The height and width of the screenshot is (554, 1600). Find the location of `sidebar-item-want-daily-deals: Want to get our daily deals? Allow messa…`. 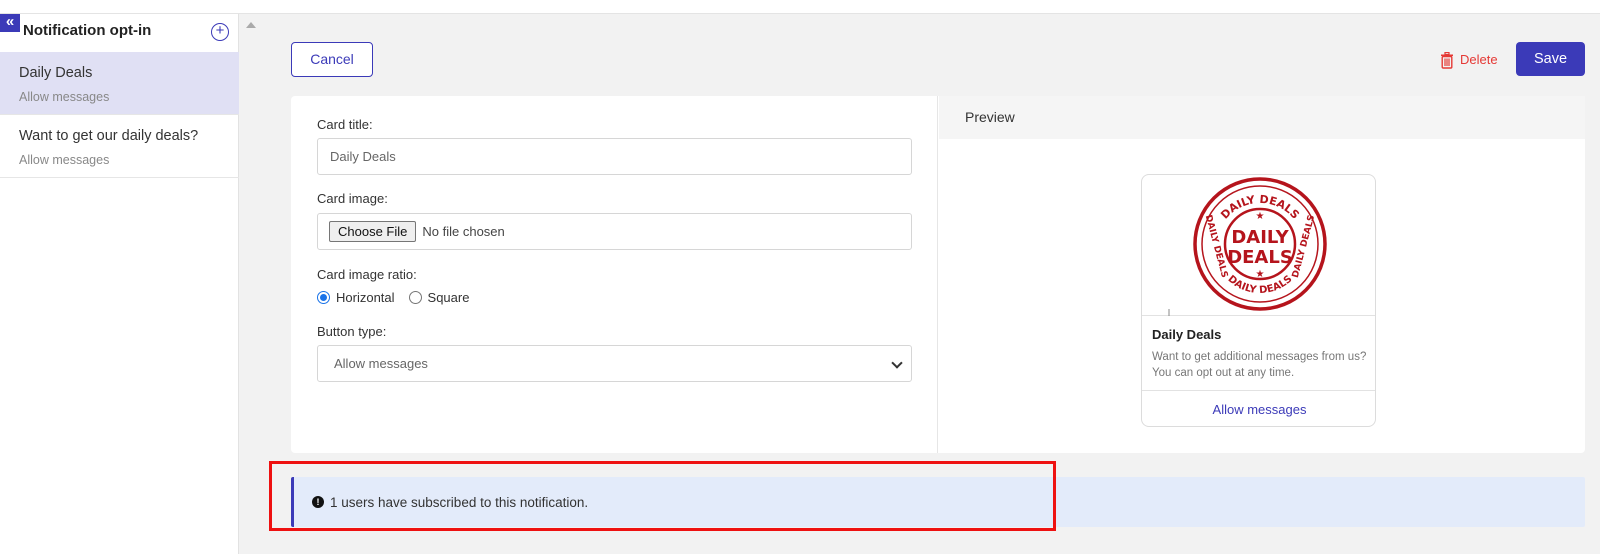

sidebar-item-want-daily-deals: Want to get our daily deals? Allow messa… is located at coordinates (119, 146).